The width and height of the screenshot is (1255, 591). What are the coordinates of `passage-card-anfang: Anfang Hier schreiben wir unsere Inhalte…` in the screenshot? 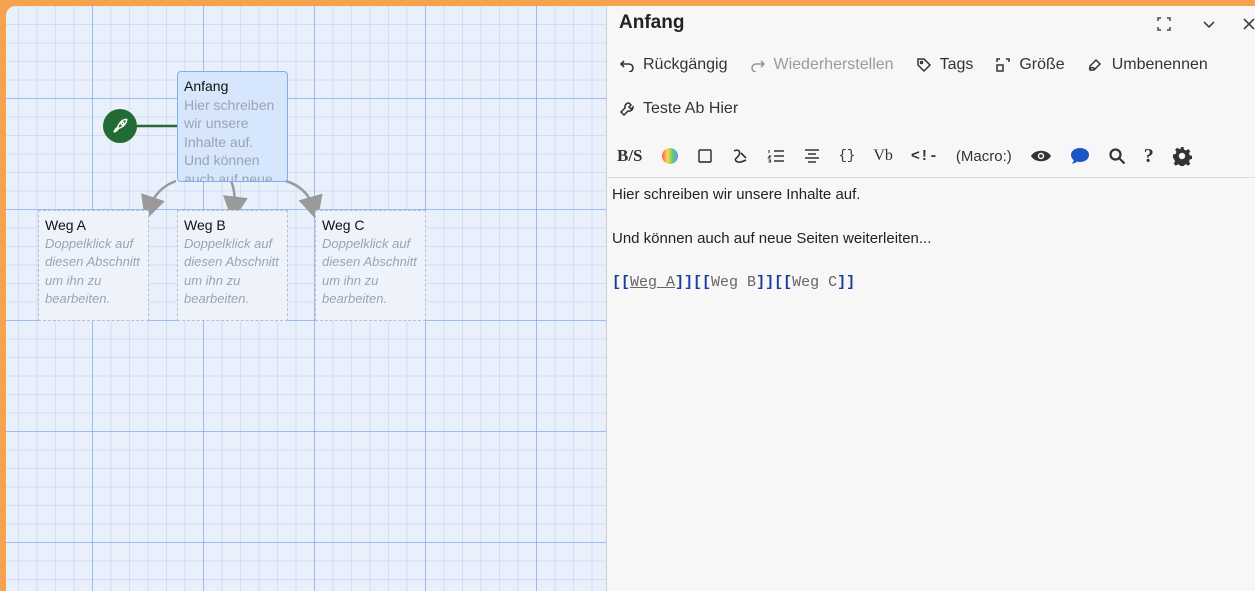 It's located at (232, 126).